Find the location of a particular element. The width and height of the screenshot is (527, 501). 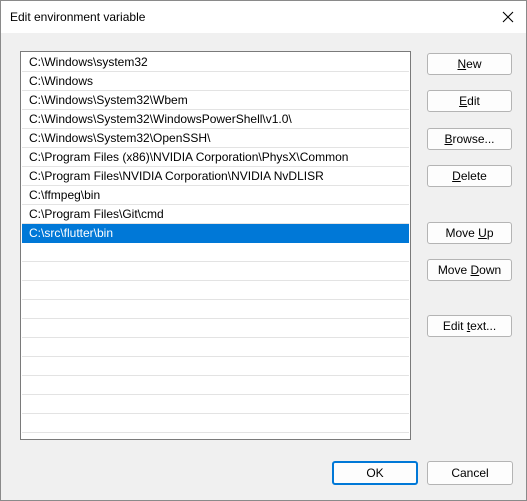

move-down-button: Move Down is located at coordinates (469, 270).